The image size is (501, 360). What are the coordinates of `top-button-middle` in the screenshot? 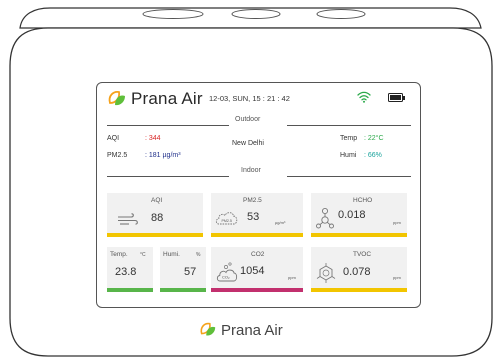 It's located at (256, 14).